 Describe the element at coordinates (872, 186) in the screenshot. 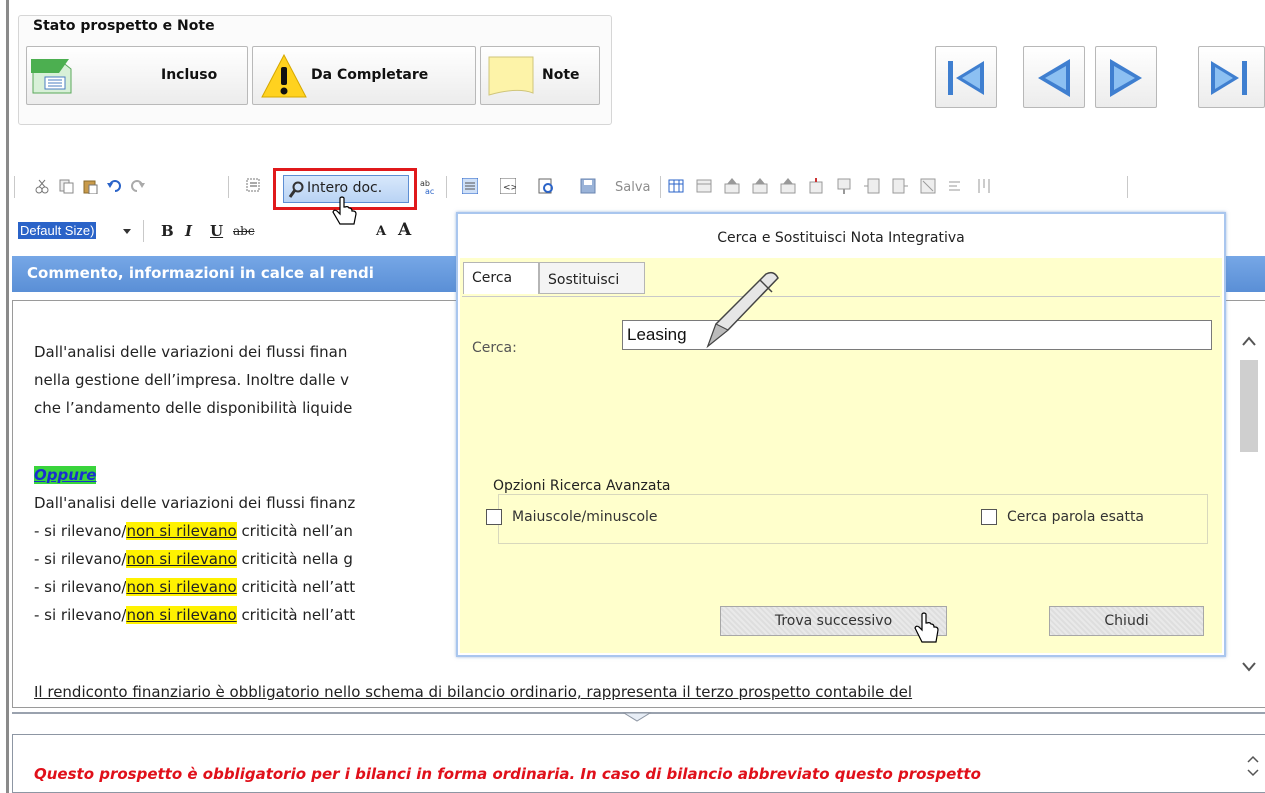

I see `delete-column-icon` at that location.